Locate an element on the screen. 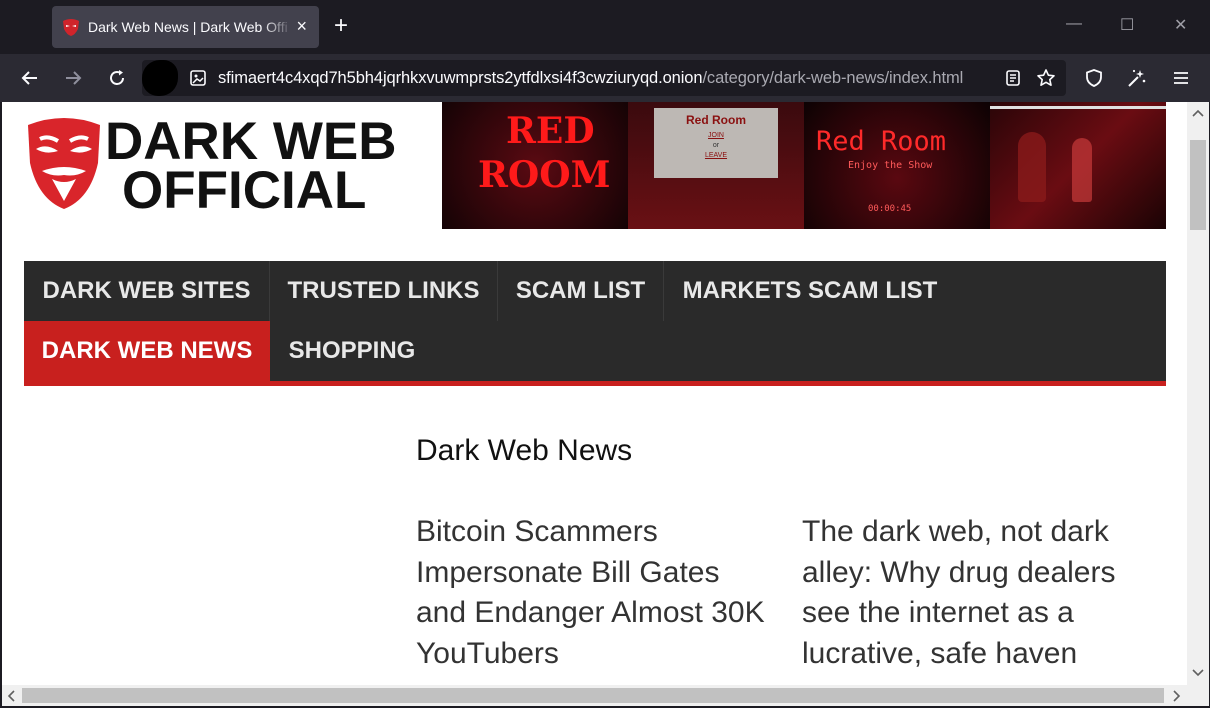  scroll-left-icon is located at coordinates (11, 696).